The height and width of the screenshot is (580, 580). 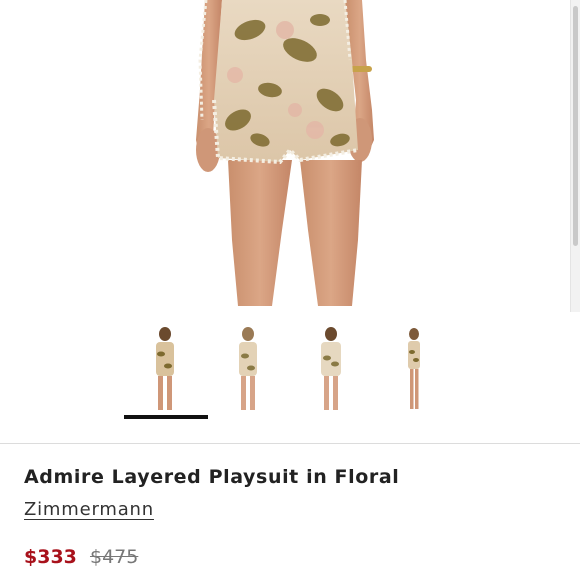 What do you see at coordinates (575, 126) in the screenshot?
I see `scrollbar-thumb` at bounding box center [575, 126].